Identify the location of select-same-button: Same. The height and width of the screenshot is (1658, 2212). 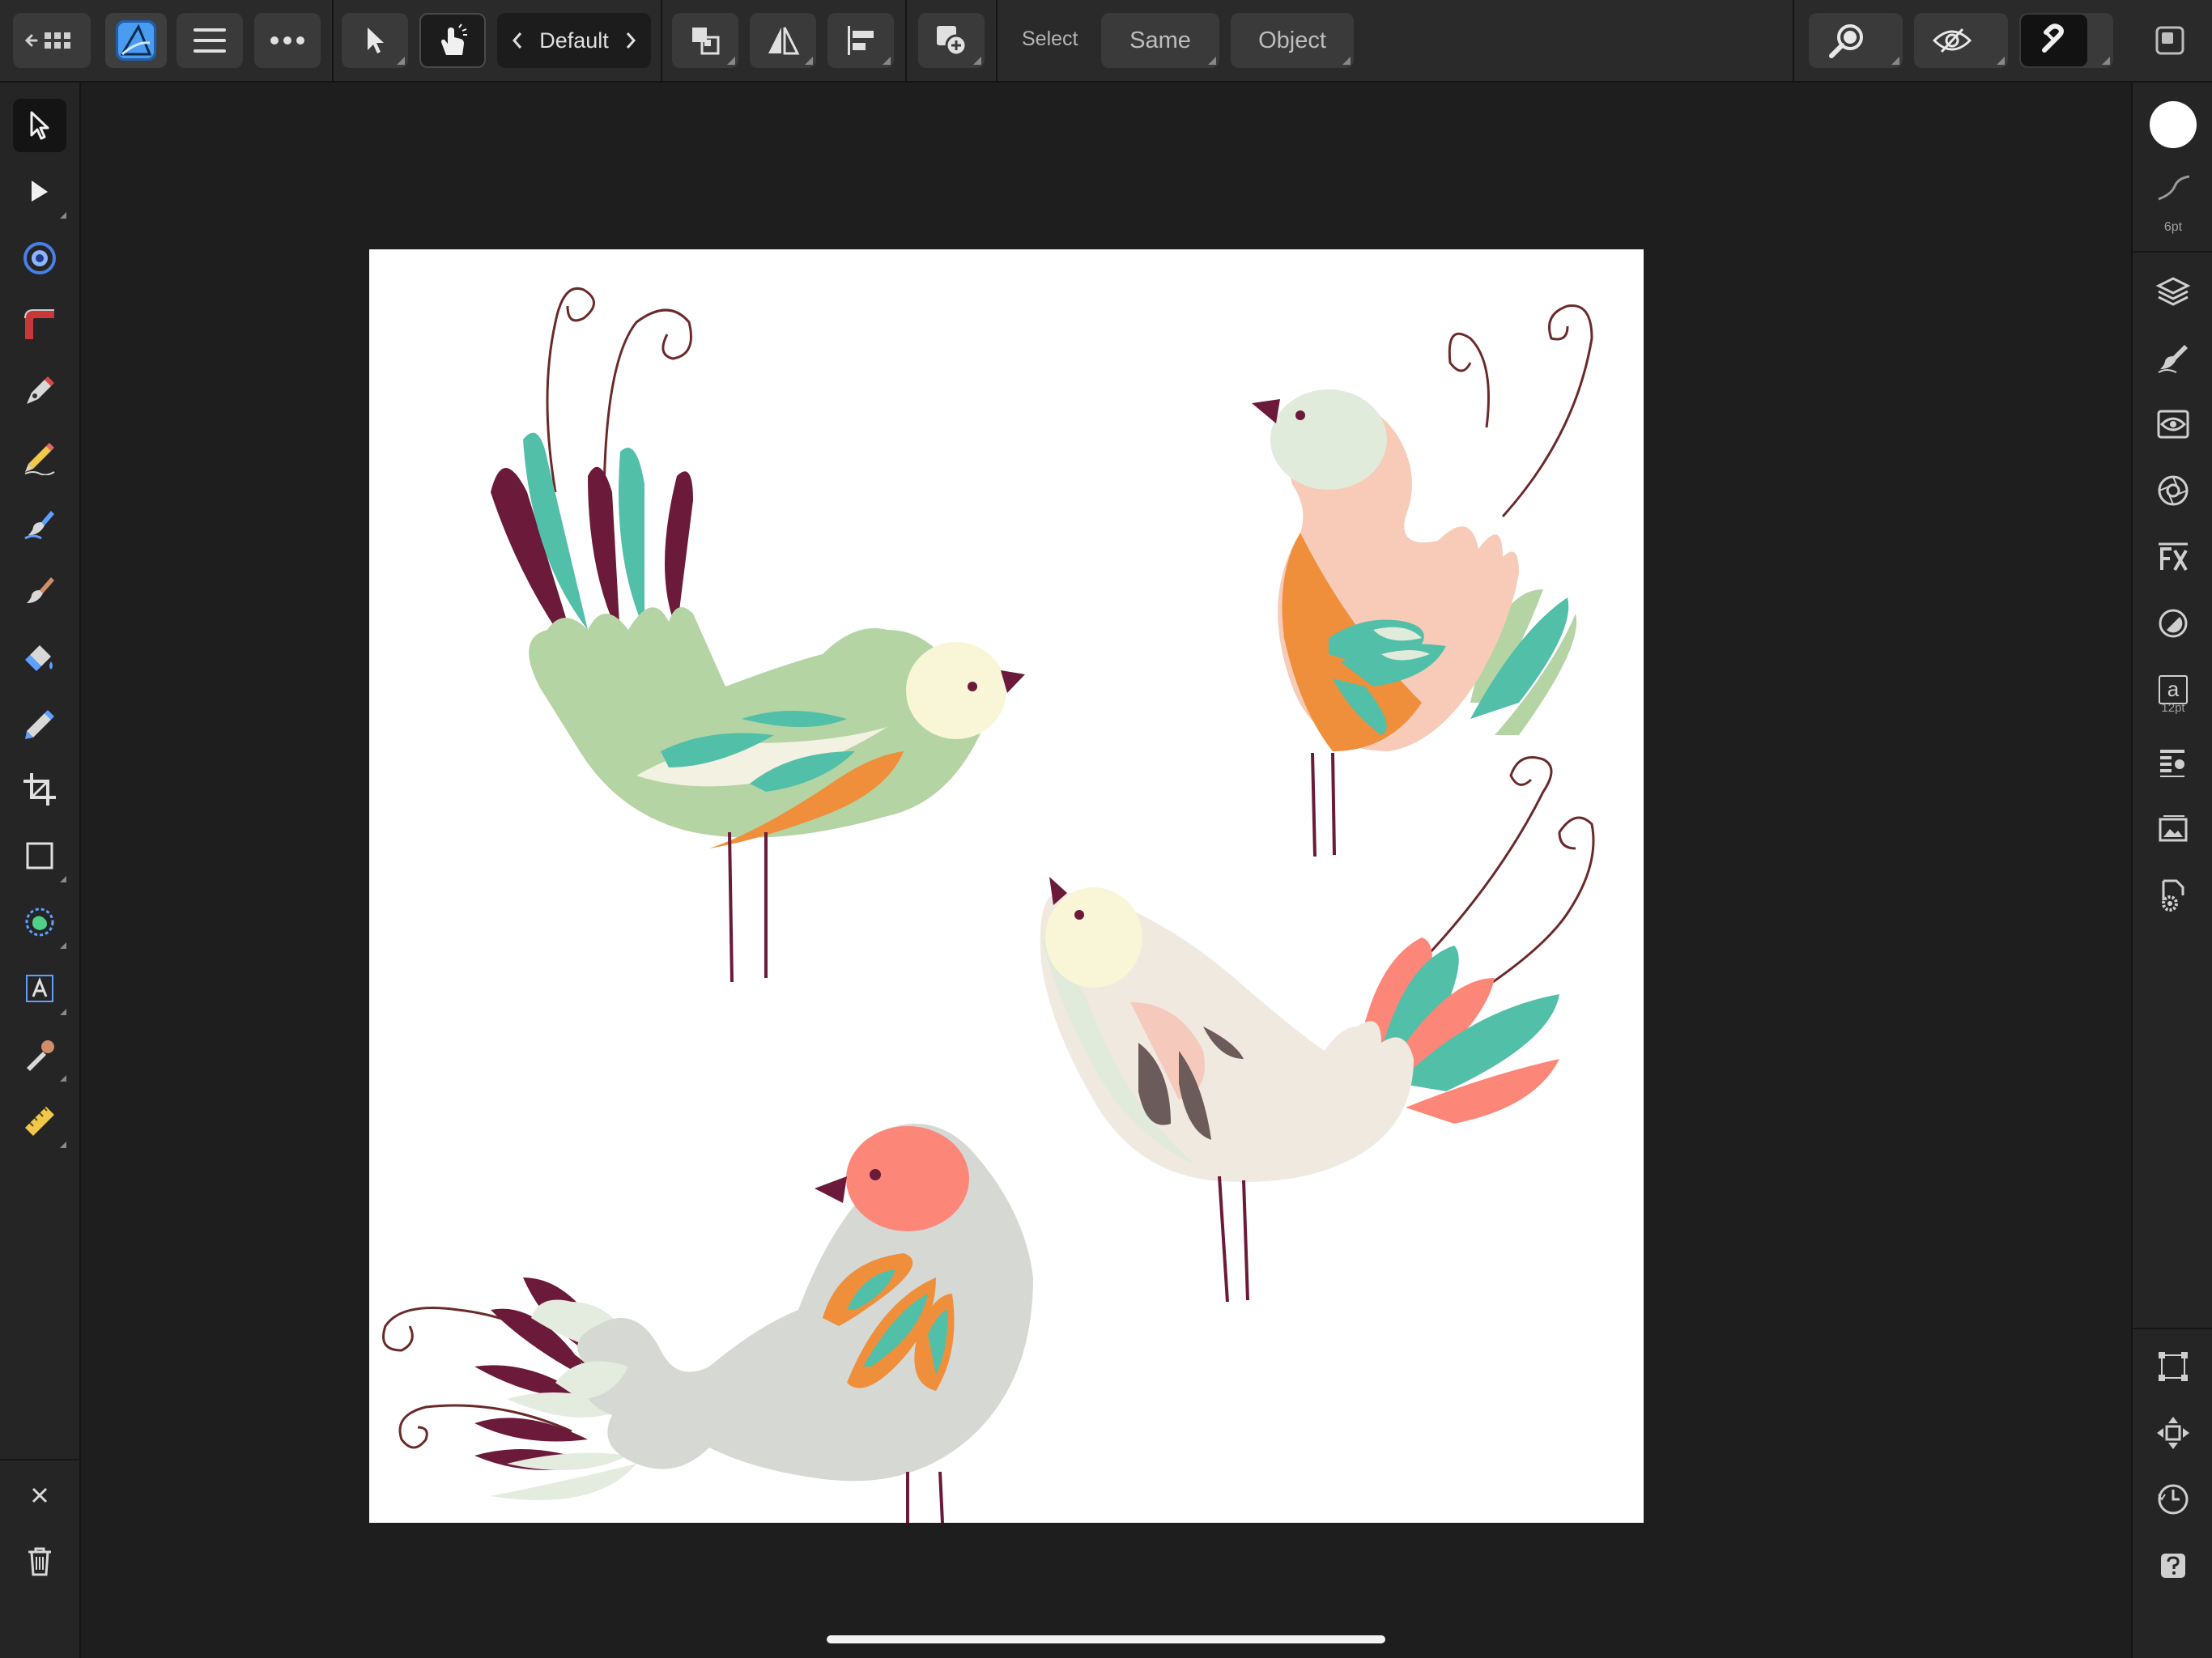
(1160, 40).